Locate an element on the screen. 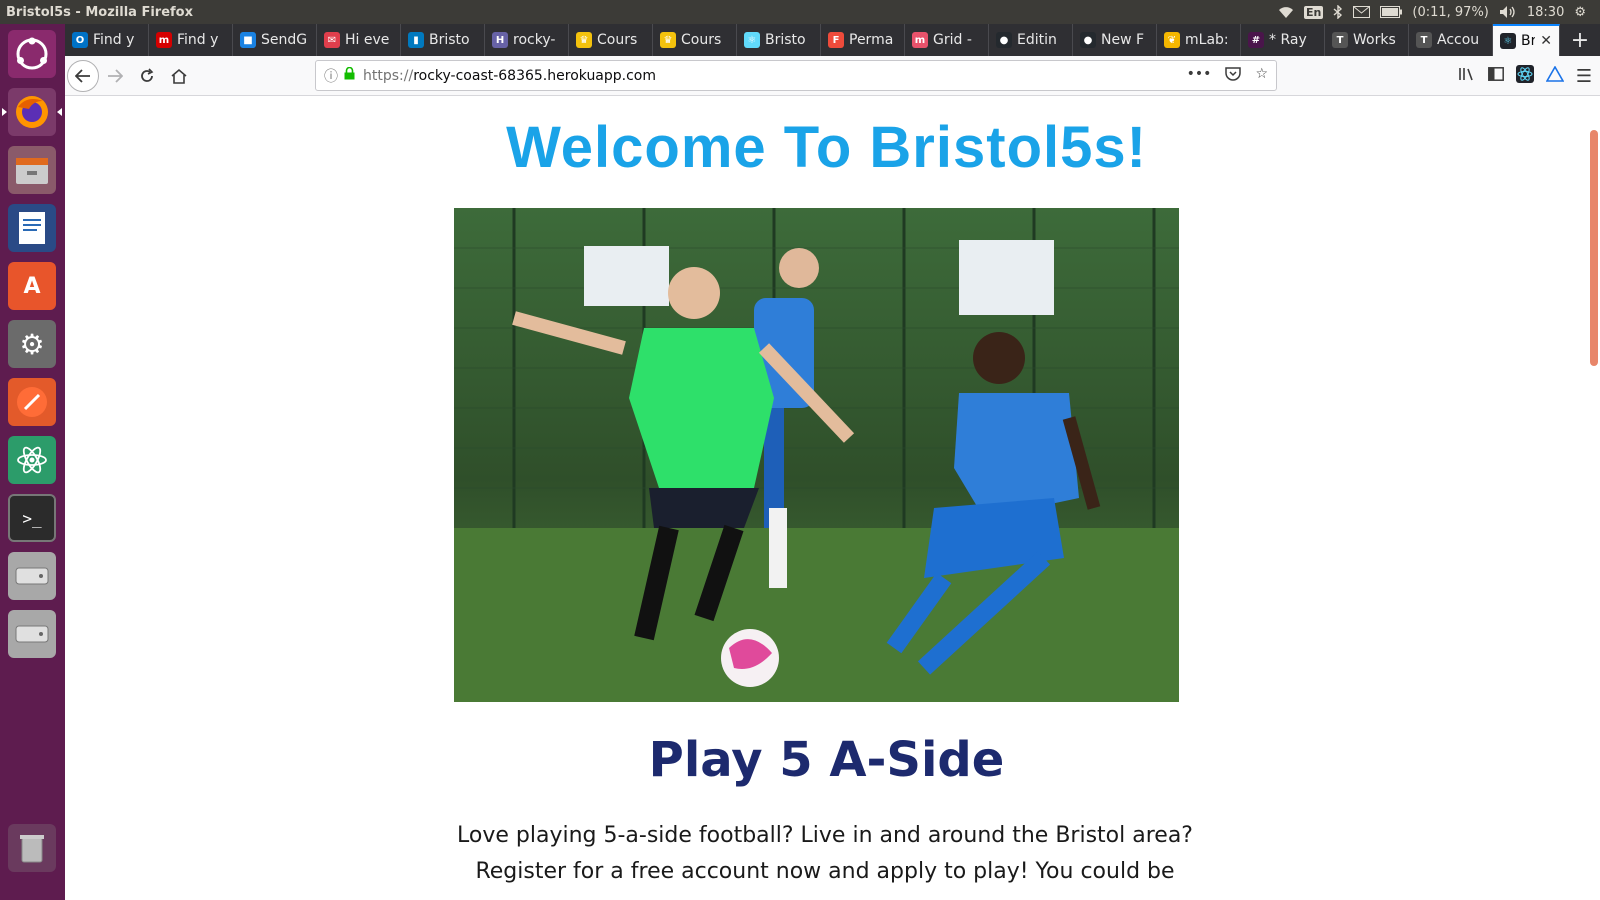  tab-label: Accou is located at coordinates (1458, 40).